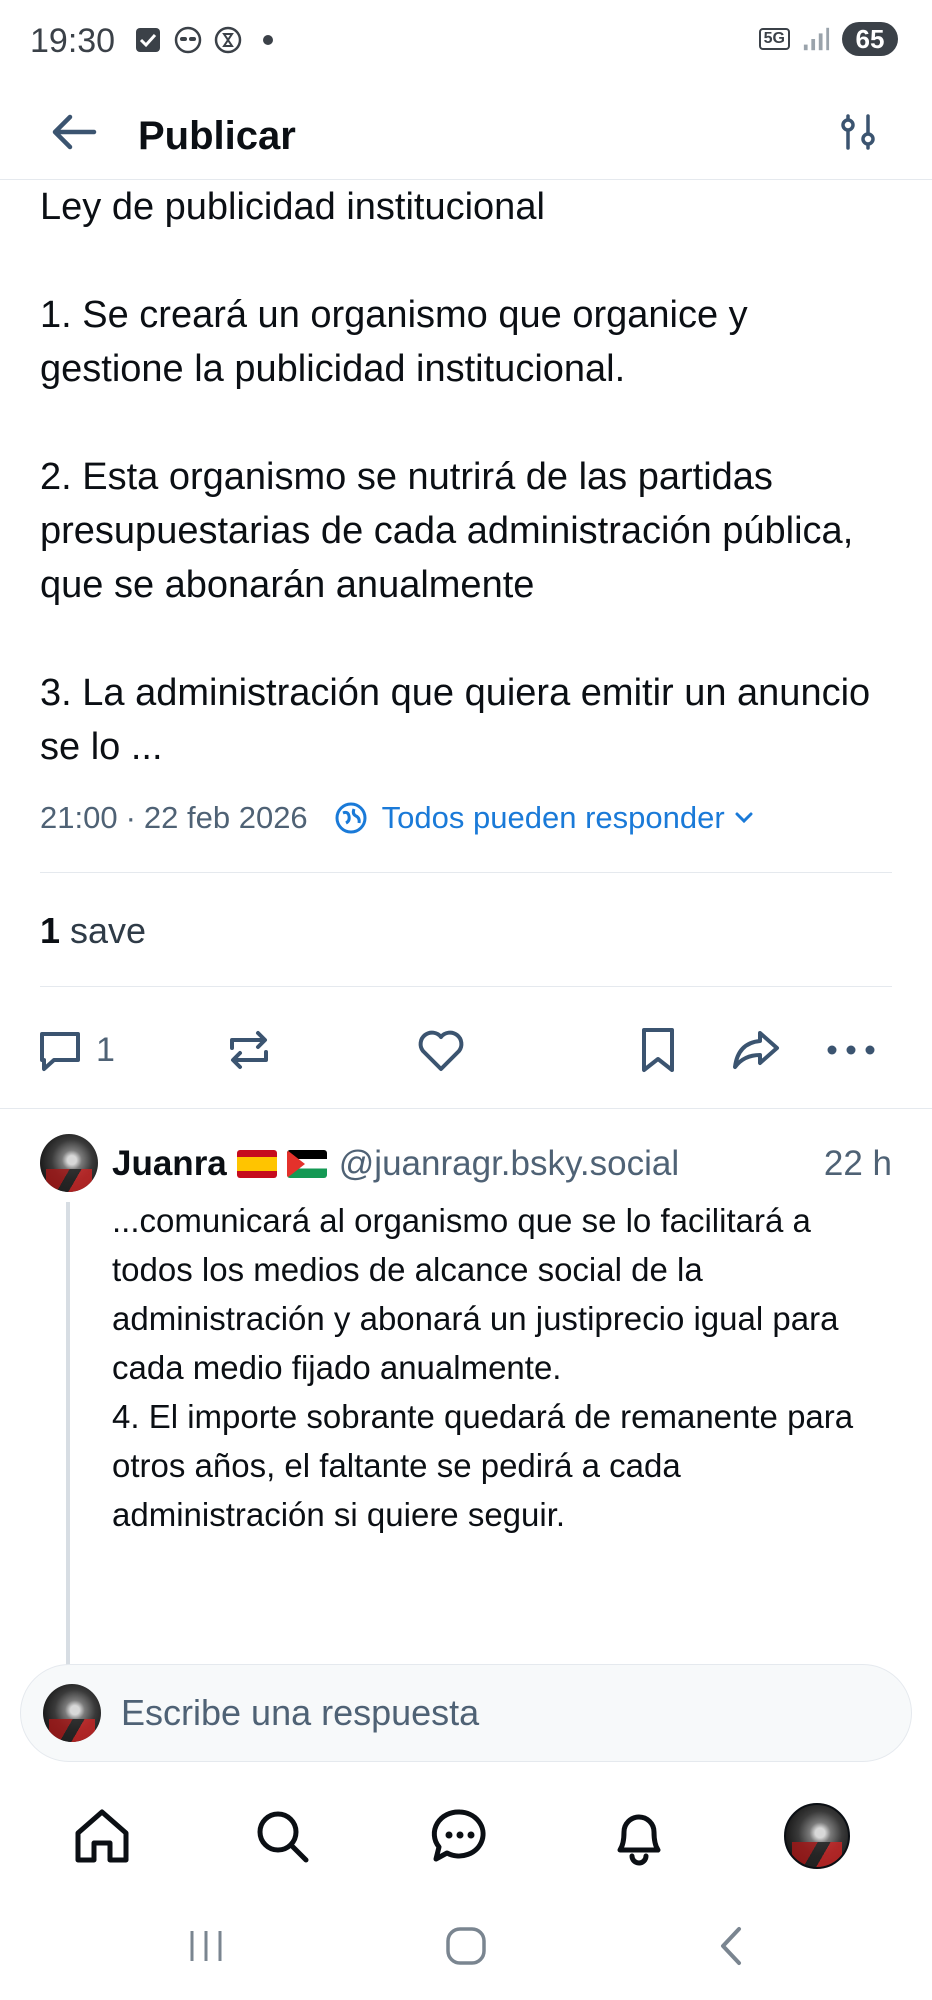 The height and width of the screenshot is (2000, 932). I want to click on reply-button: 1, so click(75, 1050).